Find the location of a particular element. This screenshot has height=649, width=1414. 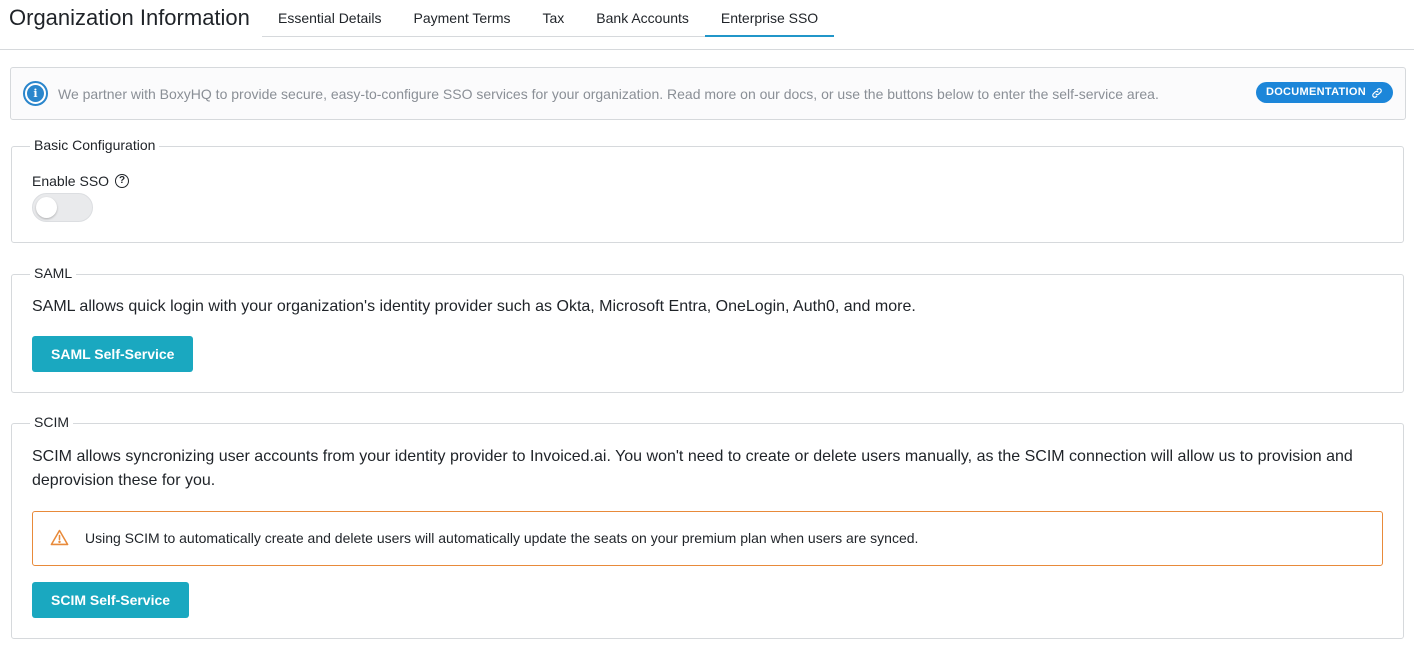

basic-configuration-legend: Basic Configuration is located at coordinates (95, 145).